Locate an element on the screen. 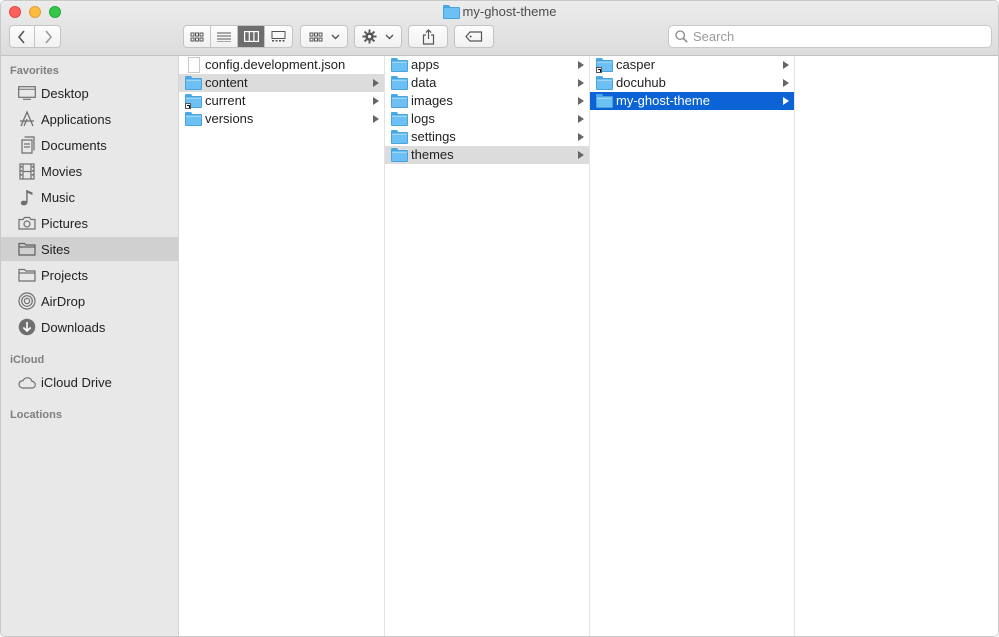 The height and width of the screenshot is (637, 999). share-icon is located at coordinates (428, 36).